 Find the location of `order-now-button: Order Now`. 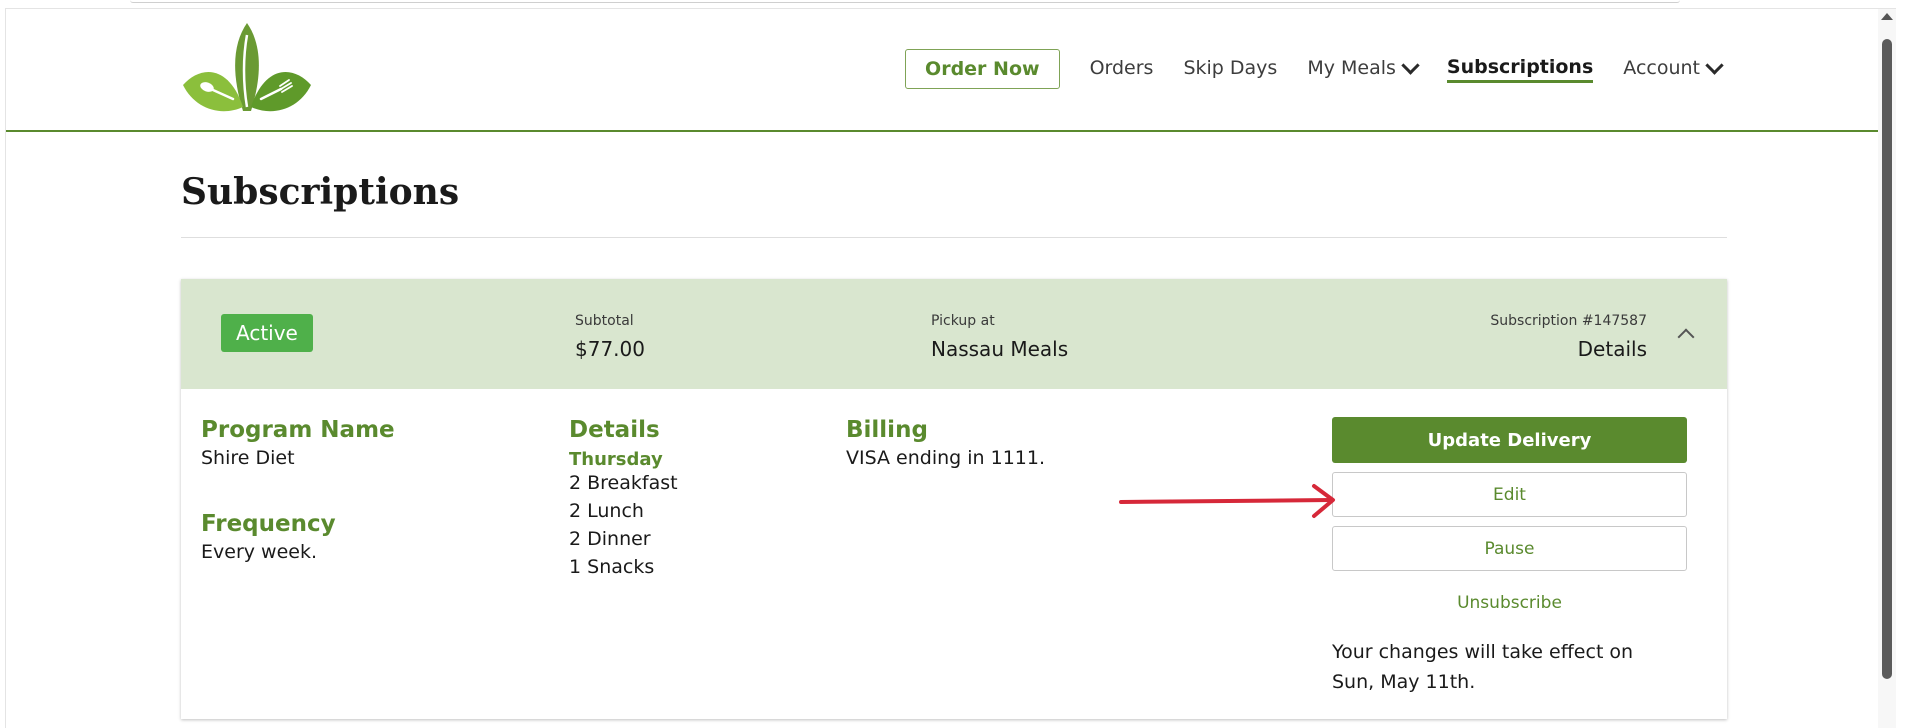

order-now-button: Order Now is located at coordinates (982, 69).